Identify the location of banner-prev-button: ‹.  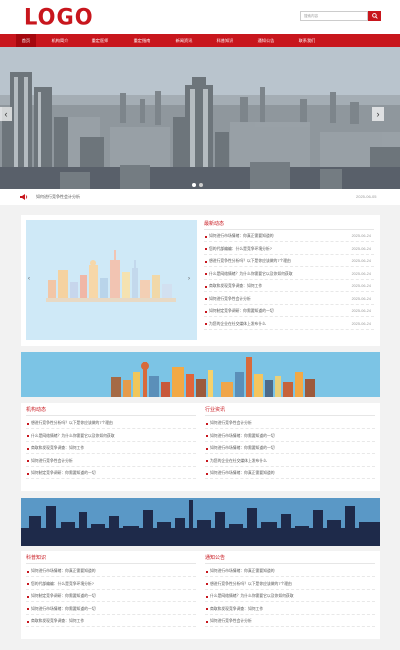
(6, 114).